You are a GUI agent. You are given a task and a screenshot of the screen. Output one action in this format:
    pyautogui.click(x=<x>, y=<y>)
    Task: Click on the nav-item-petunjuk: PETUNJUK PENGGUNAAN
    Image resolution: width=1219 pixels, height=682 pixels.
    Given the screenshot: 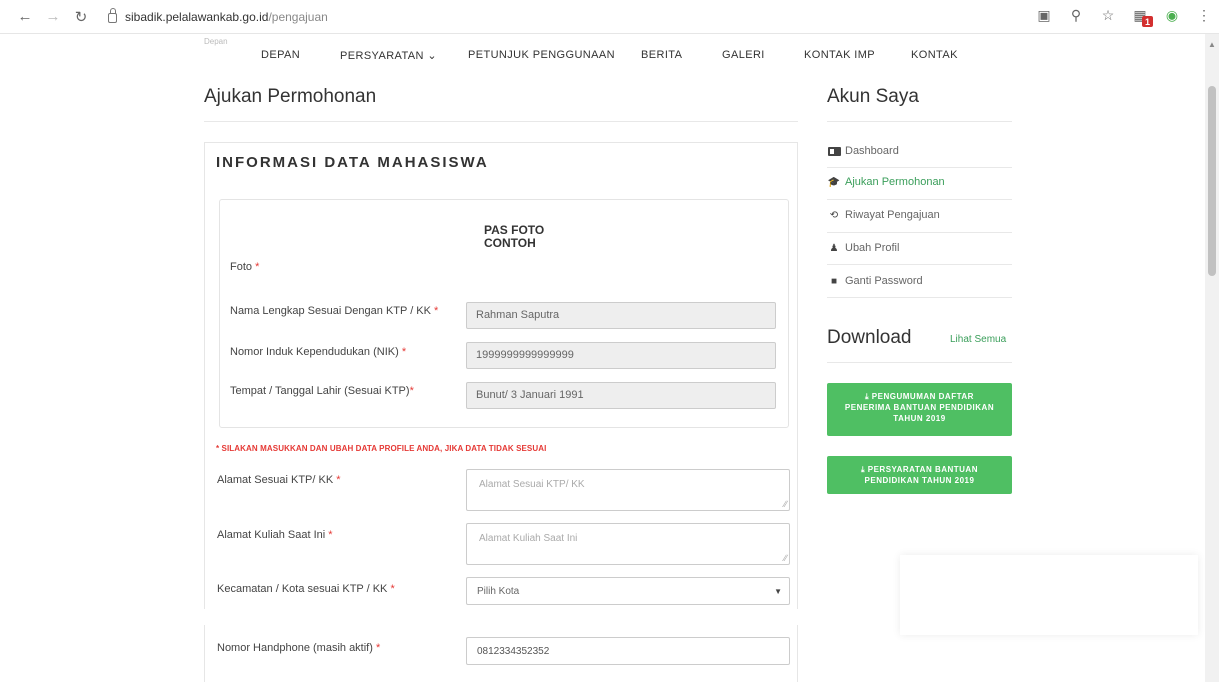 What is the action you would take?
    pyautogui.click(x=541, y=55)
    